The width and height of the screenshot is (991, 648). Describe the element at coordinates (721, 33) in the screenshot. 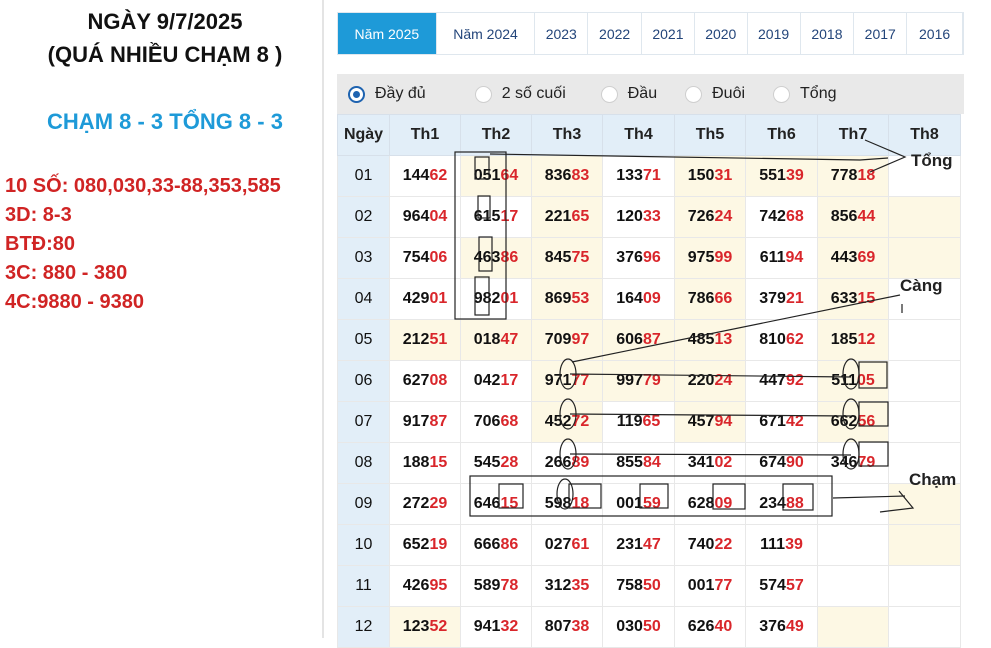

I see `tab-2020: 2020` at that location.